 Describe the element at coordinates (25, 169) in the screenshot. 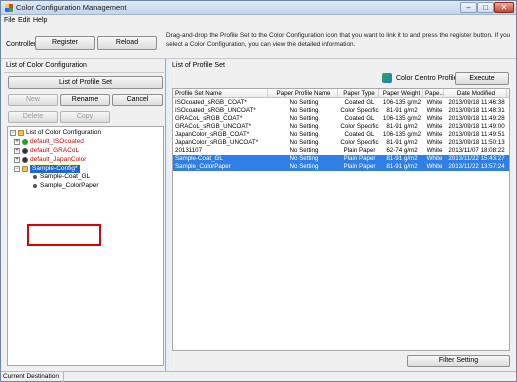

I see `folder-icon` at that location.